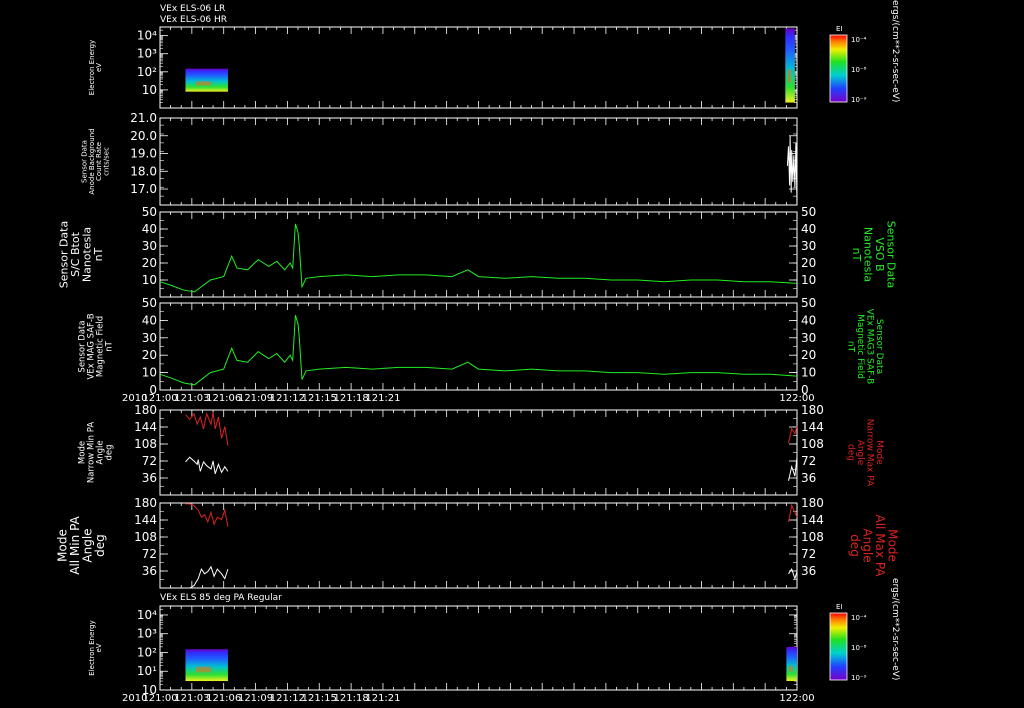 Image resolution: width=1024 pixels, height=708 pixels. I want to click on y-tick-label: 108, so click(145, 444).